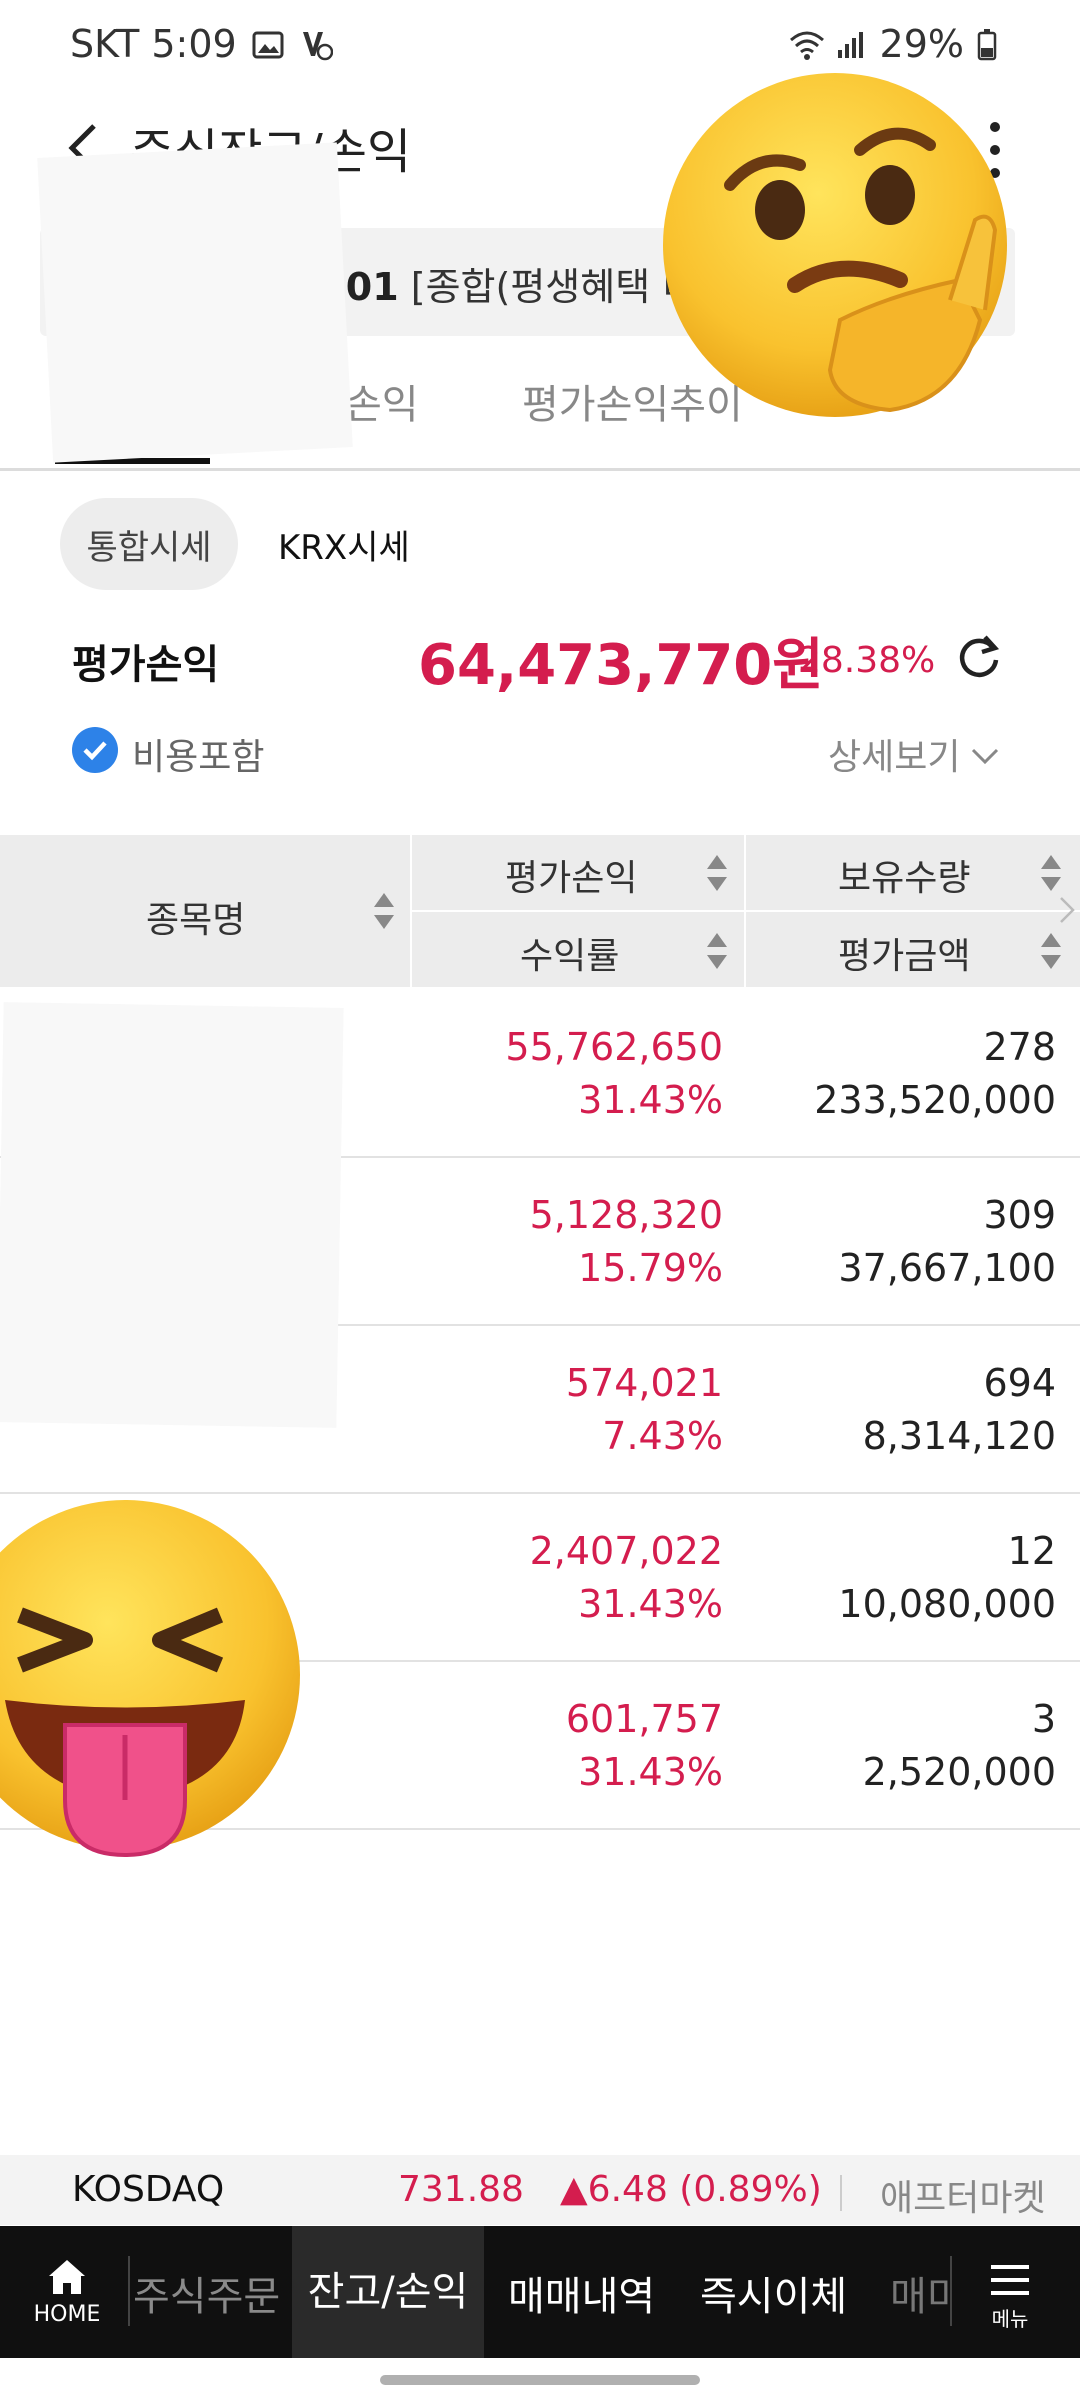  What do you see at coordinates (806, 44) in the screenshot?
I see `wifi-icon` at bounding box center [806, 44].